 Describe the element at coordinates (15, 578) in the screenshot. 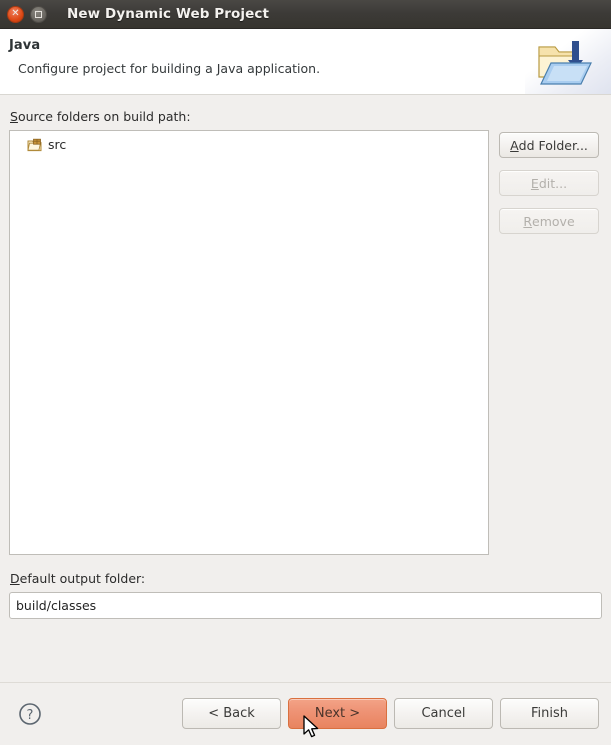

I see `output-folder-label-mnemonic: D` at that location.